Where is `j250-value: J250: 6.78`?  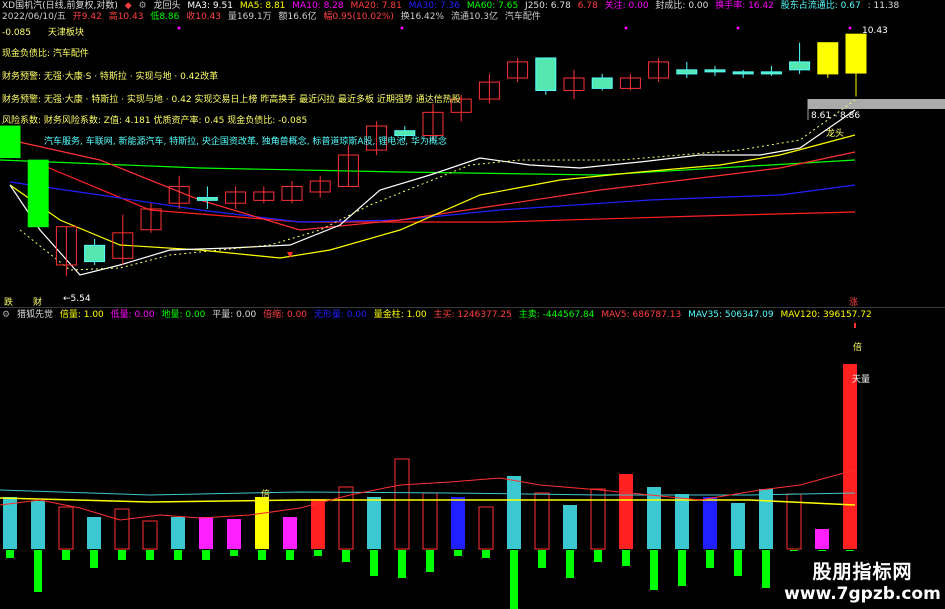
j250-value: J250: 6.78 is located at coordinates (548, 6).